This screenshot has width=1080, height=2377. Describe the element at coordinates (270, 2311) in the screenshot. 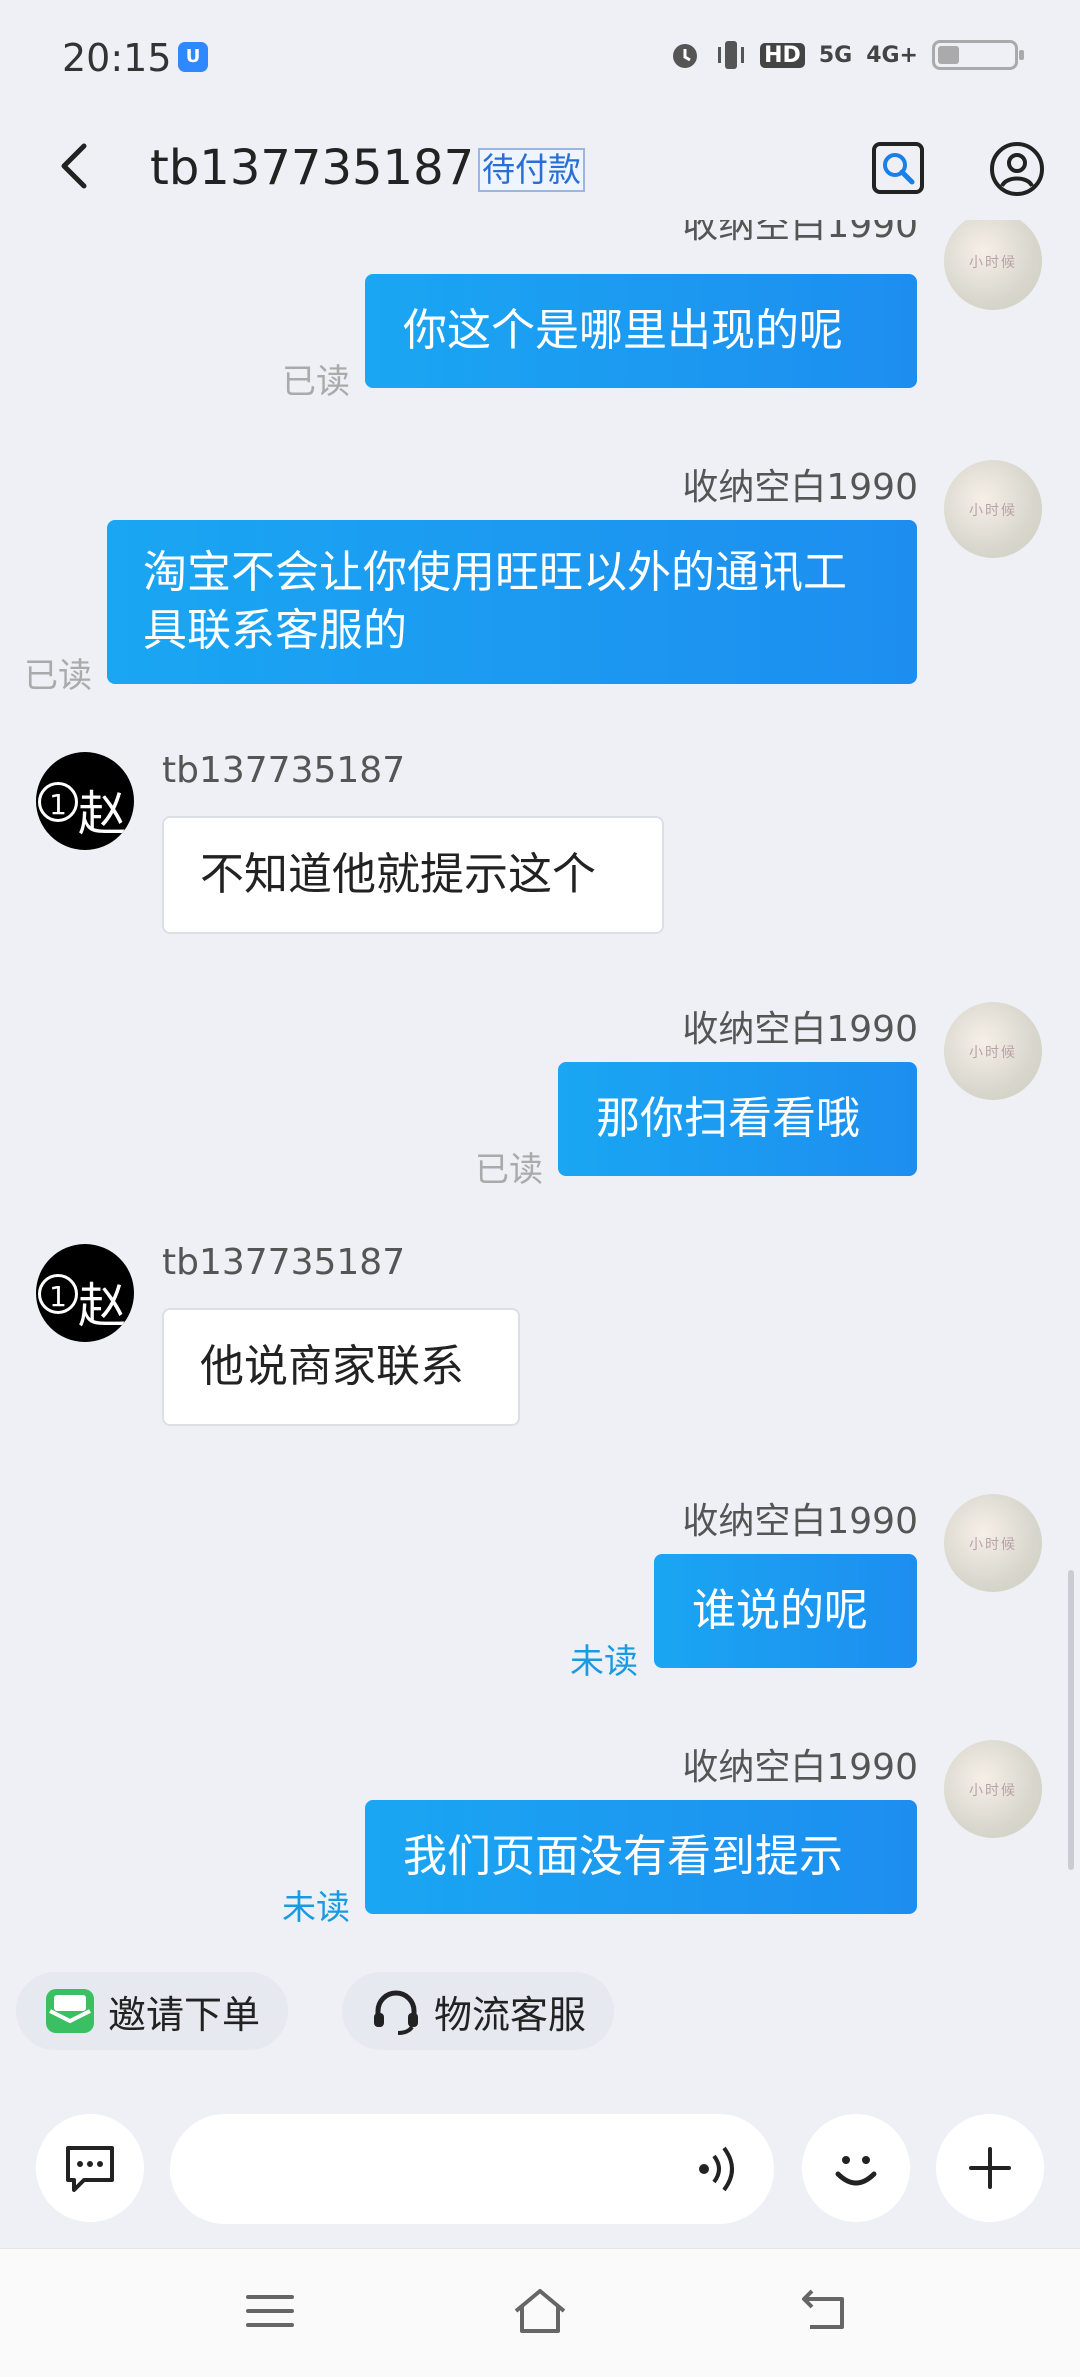

I see `menu-icon` at that location.